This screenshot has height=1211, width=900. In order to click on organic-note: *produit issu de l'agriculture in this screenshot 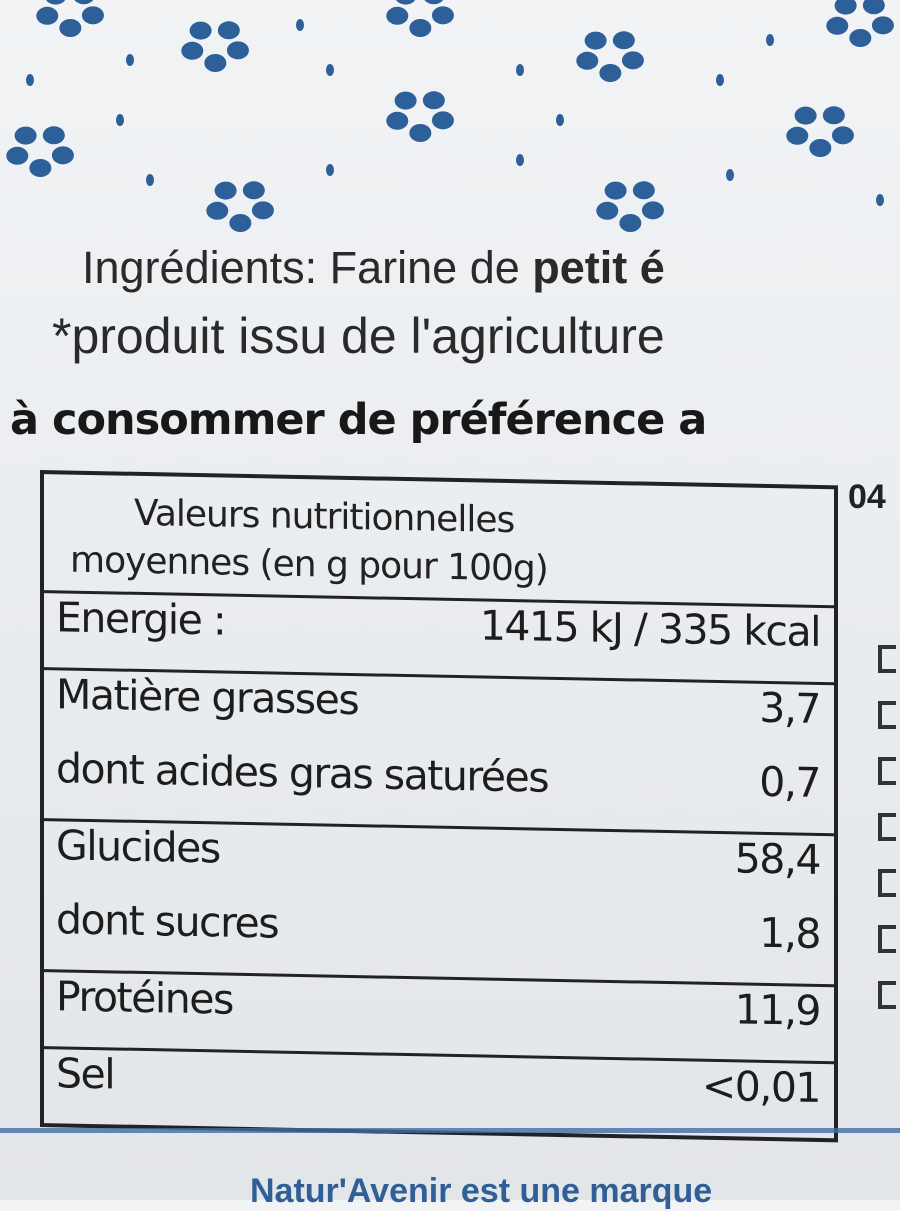, I will do `click(358, 336)`.